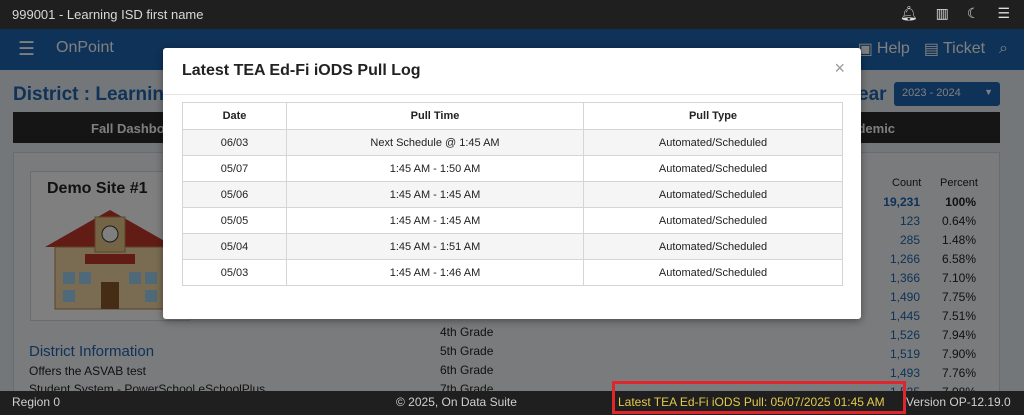 Image resolution: width=1024 pixels, height=415 pixels. Describe the element at coordinates (435, 168) in the screenshot. I see `pull-time-cell: 1:45 AM - 1:50 AM` at that location.